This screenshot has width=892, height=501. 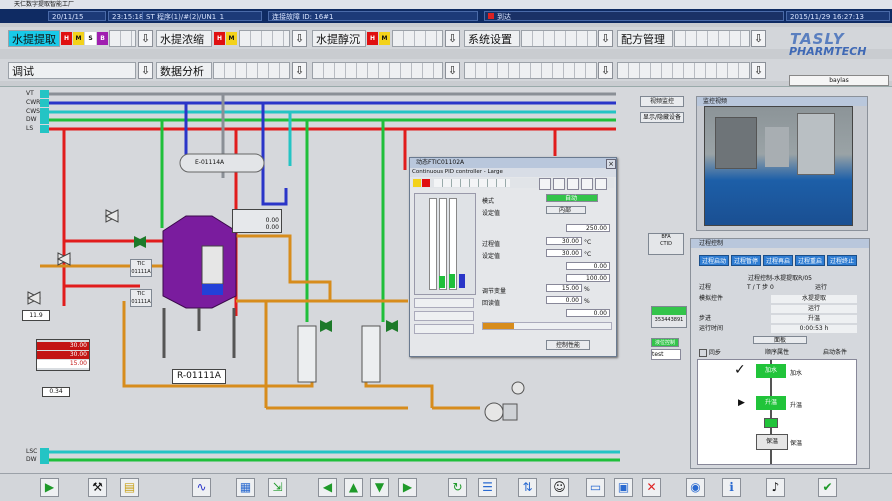 What do you see at coordinates (645, 38) in the screenshot?
I see `tab-recipe-management: 配方管理` at bounding box center [645, 38].